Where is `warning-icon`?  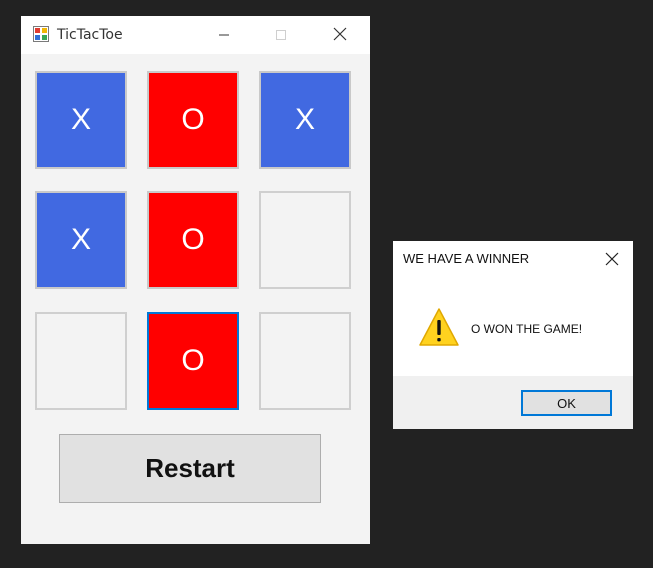
warning-icon is located at coordinates (439, 327).